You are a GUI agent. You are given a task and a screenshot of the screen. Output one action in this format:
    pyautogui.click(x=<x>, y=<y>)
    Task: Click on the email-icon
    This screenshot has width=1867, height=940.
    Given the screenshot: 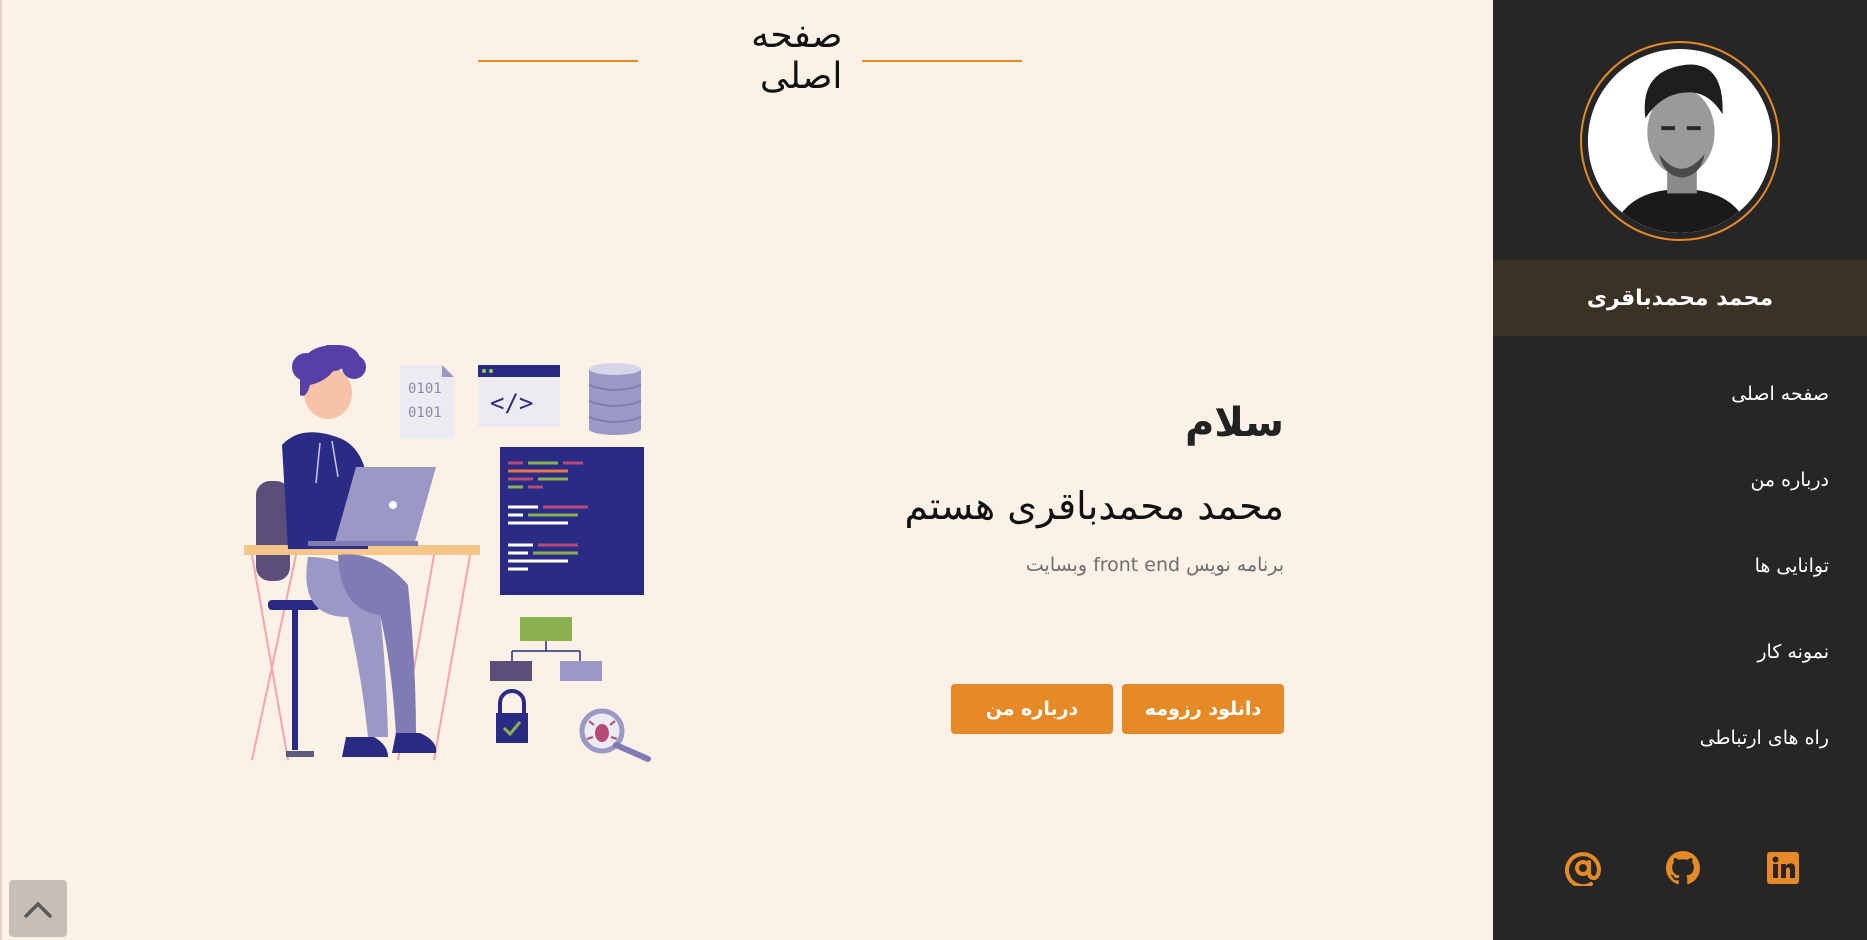 What is the action you would take?
    pyautogui.click(x=1583, y=868)
    